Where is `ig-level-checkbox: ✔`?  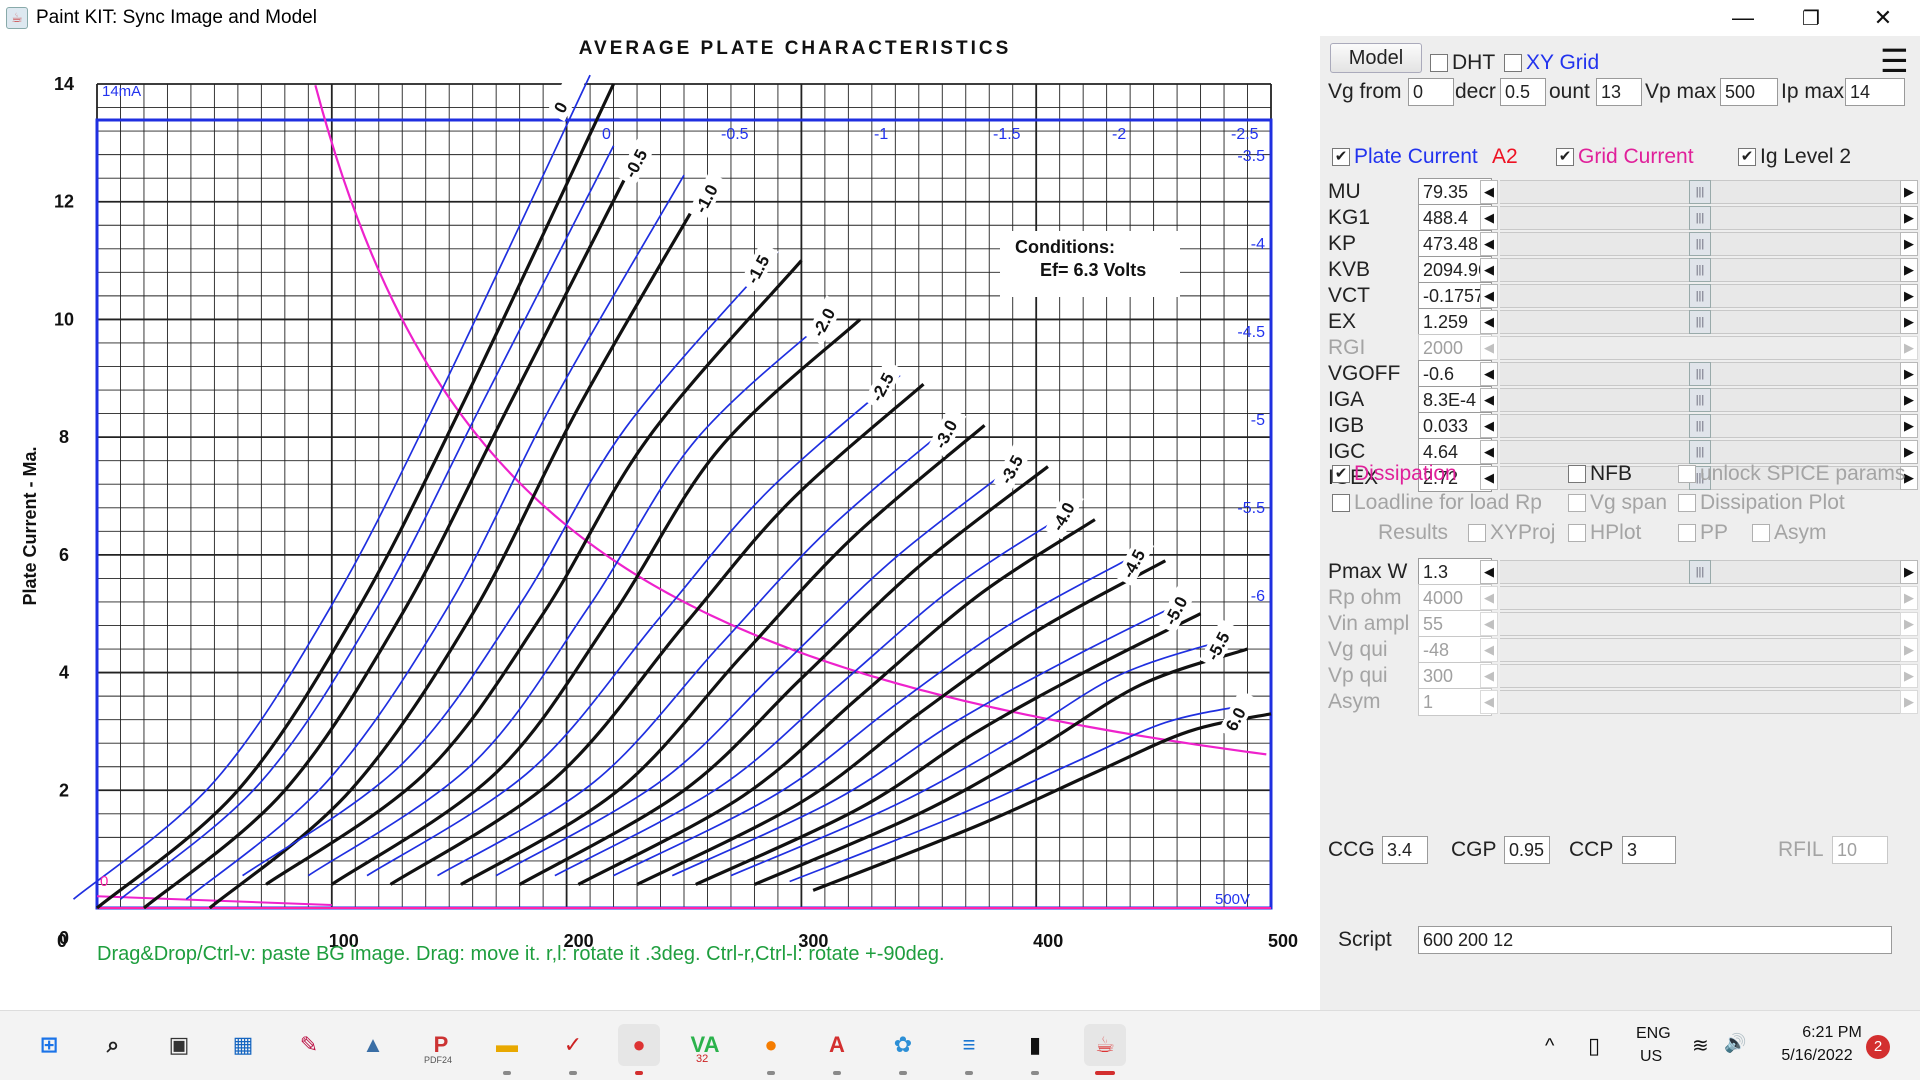 ig-level-checkbox: ✔ is located at coordinates (1747, 157).